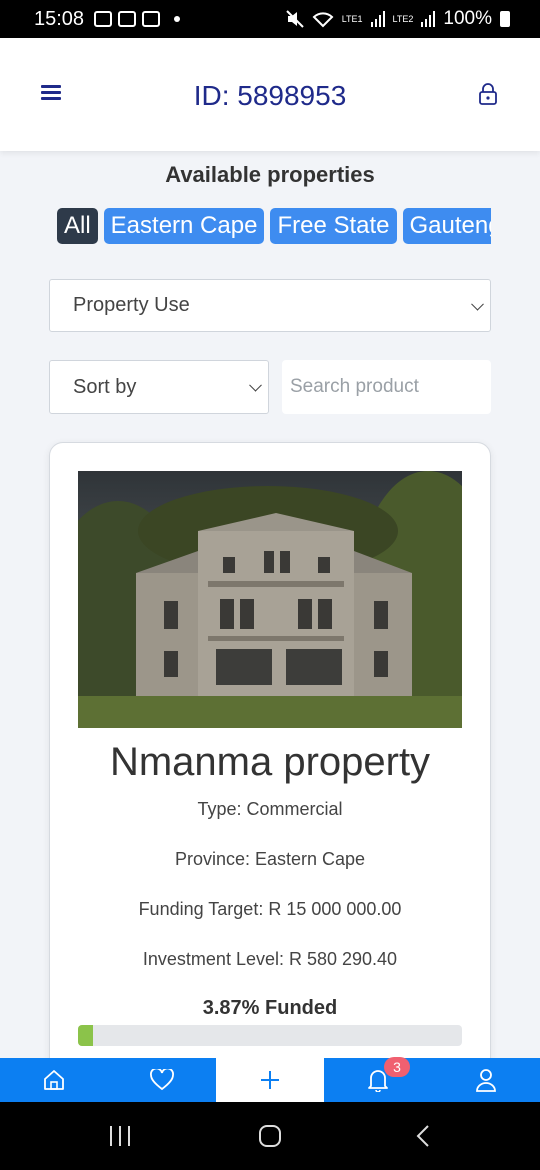  What do you see at coordinates (428, 19) in the screenshot?
I see `signal-2-icon` at bounding box center [428, 19].